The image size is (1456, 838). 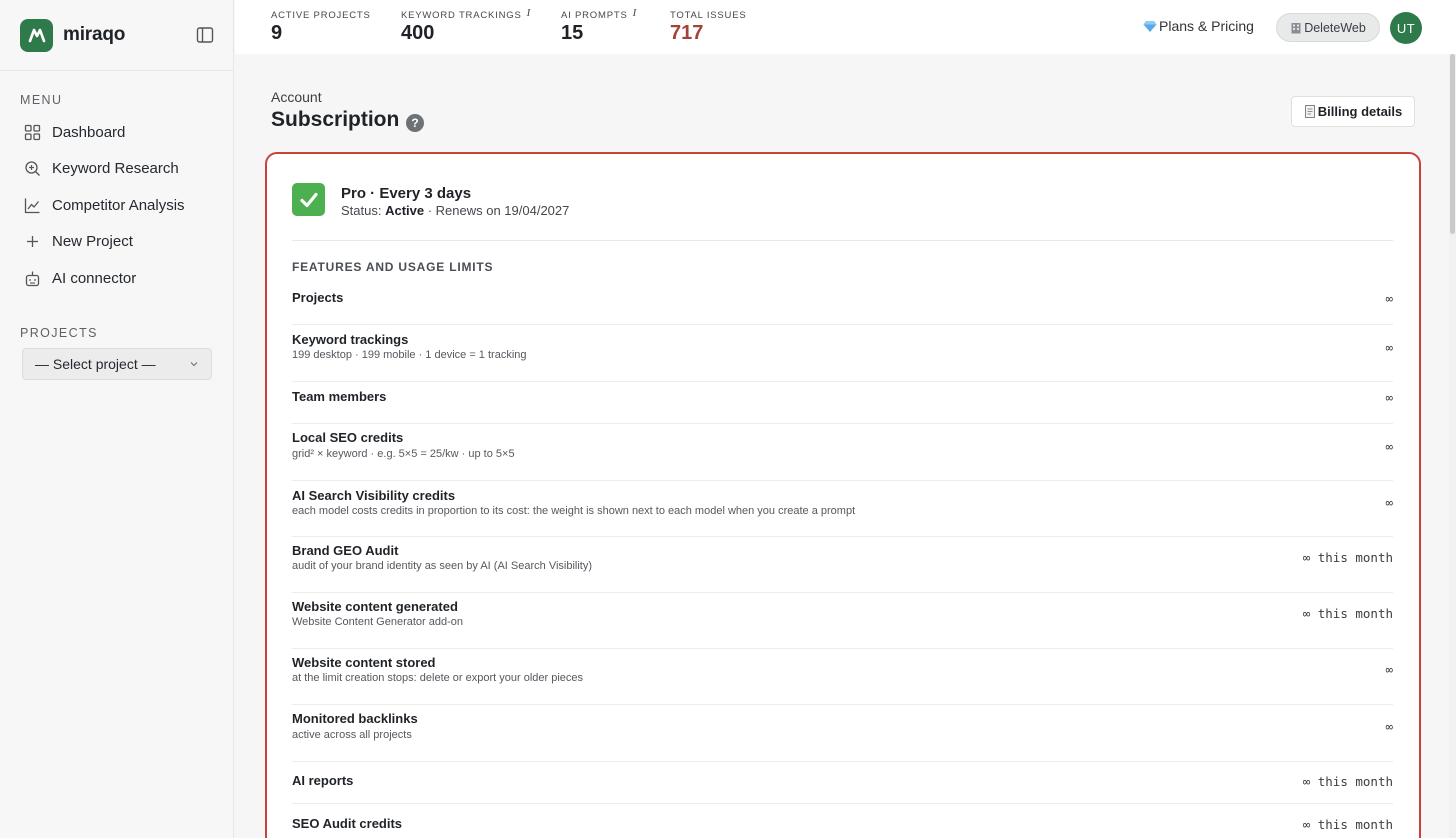 What do you see at coordinates (321, 27) in the screenshot?
I see `stat-active-projects: ACTIVE PROJECTS 9` at bounding box center [321, 27].